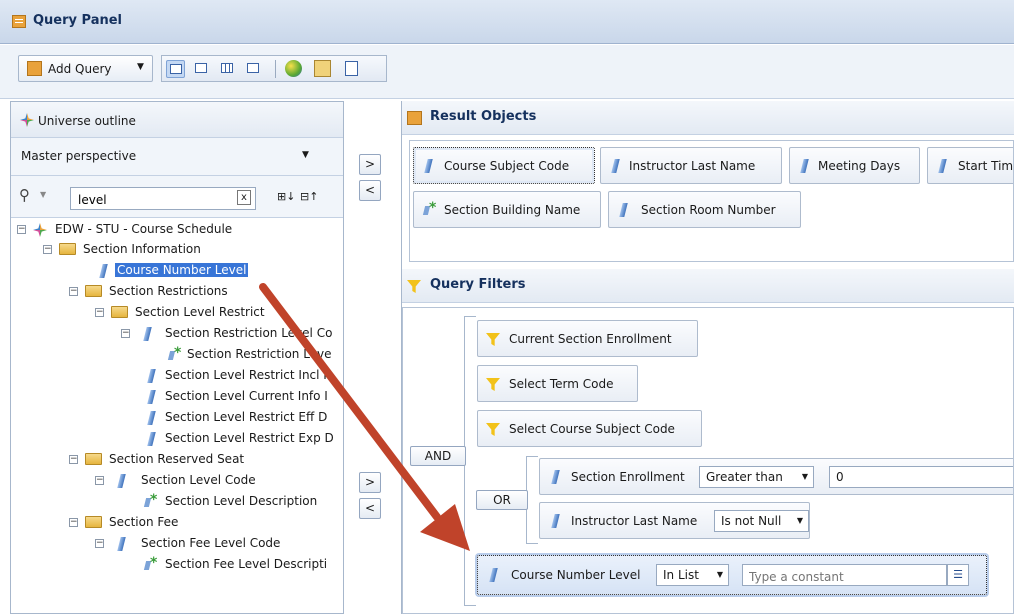 The width and height of the screenshot is (1014, 614). What do you see at coordinates (351, 68) in the screenshot?
I see `view-script-icon` at bounding box center [351, 68].